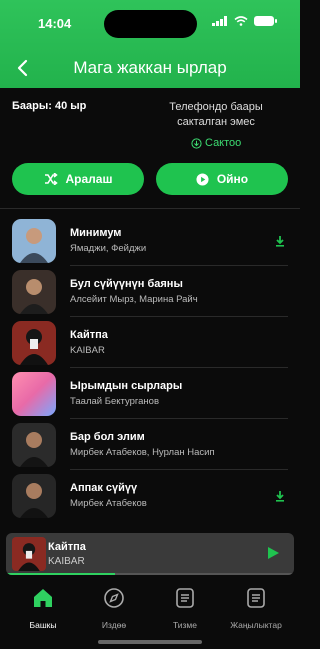 This screenshot has width=320, height=649. What do you see at coordinates (114, 598) in the screenshot?
I see `compass-icon` at bounding box center [114, 598].